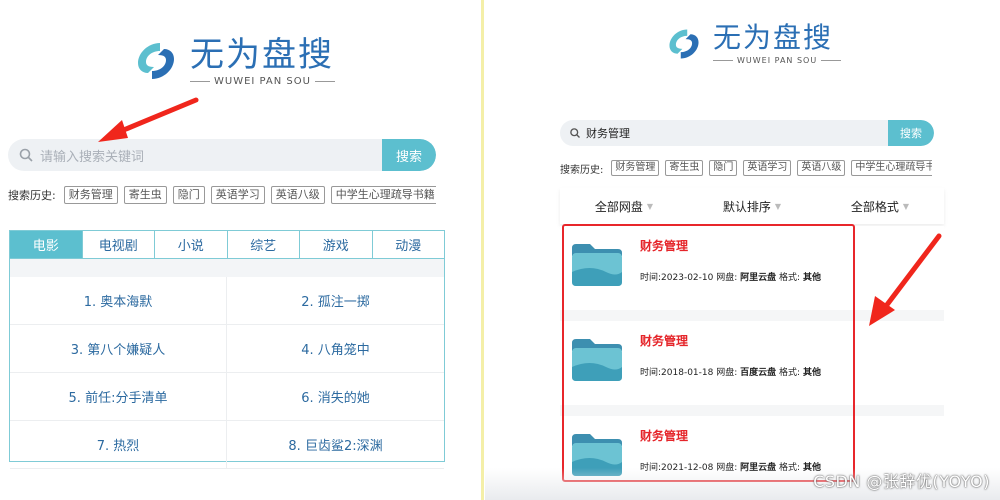 This screenshot has height=500, width=1000. What do you see at coordinates (335, 445) in the screenshot?
I see `movie-item: 8. 巨齿鲨2:深渊` at bounding box center [335, 445].